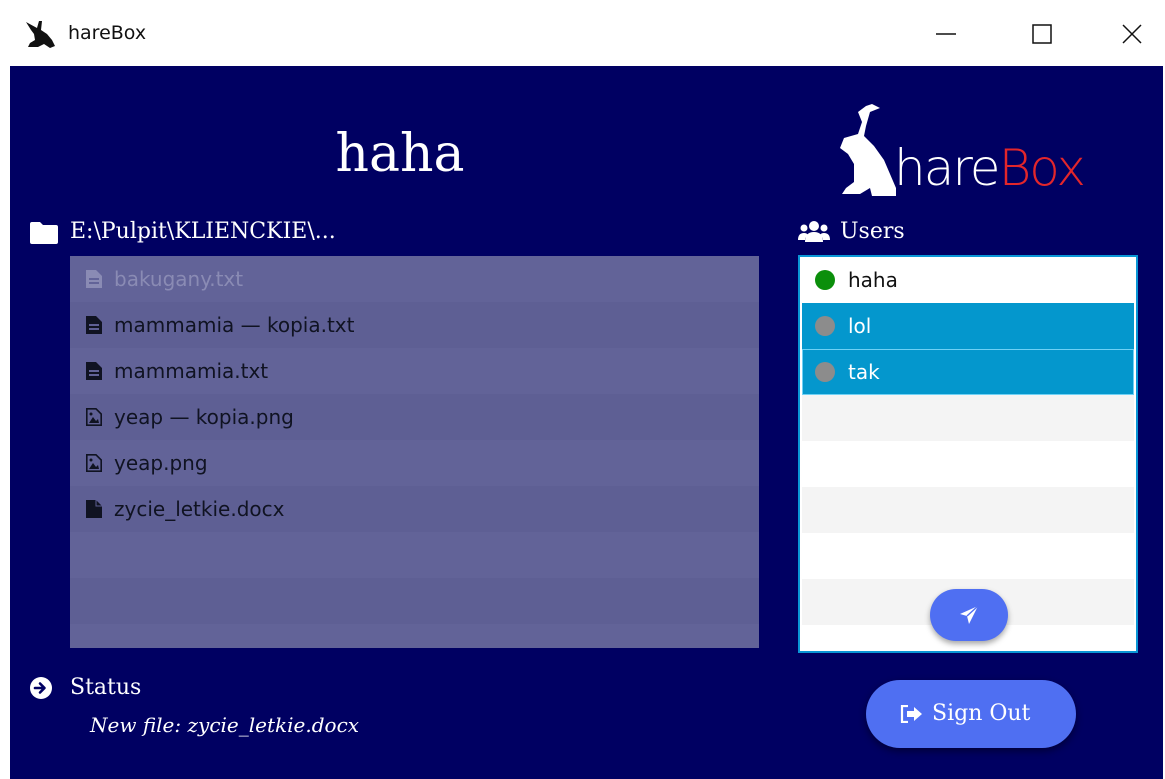 The image size is (1165, 779). Describe the element at coordinates (968, 280) in the screenshot. I see `user-item-haha: haha` at that location.